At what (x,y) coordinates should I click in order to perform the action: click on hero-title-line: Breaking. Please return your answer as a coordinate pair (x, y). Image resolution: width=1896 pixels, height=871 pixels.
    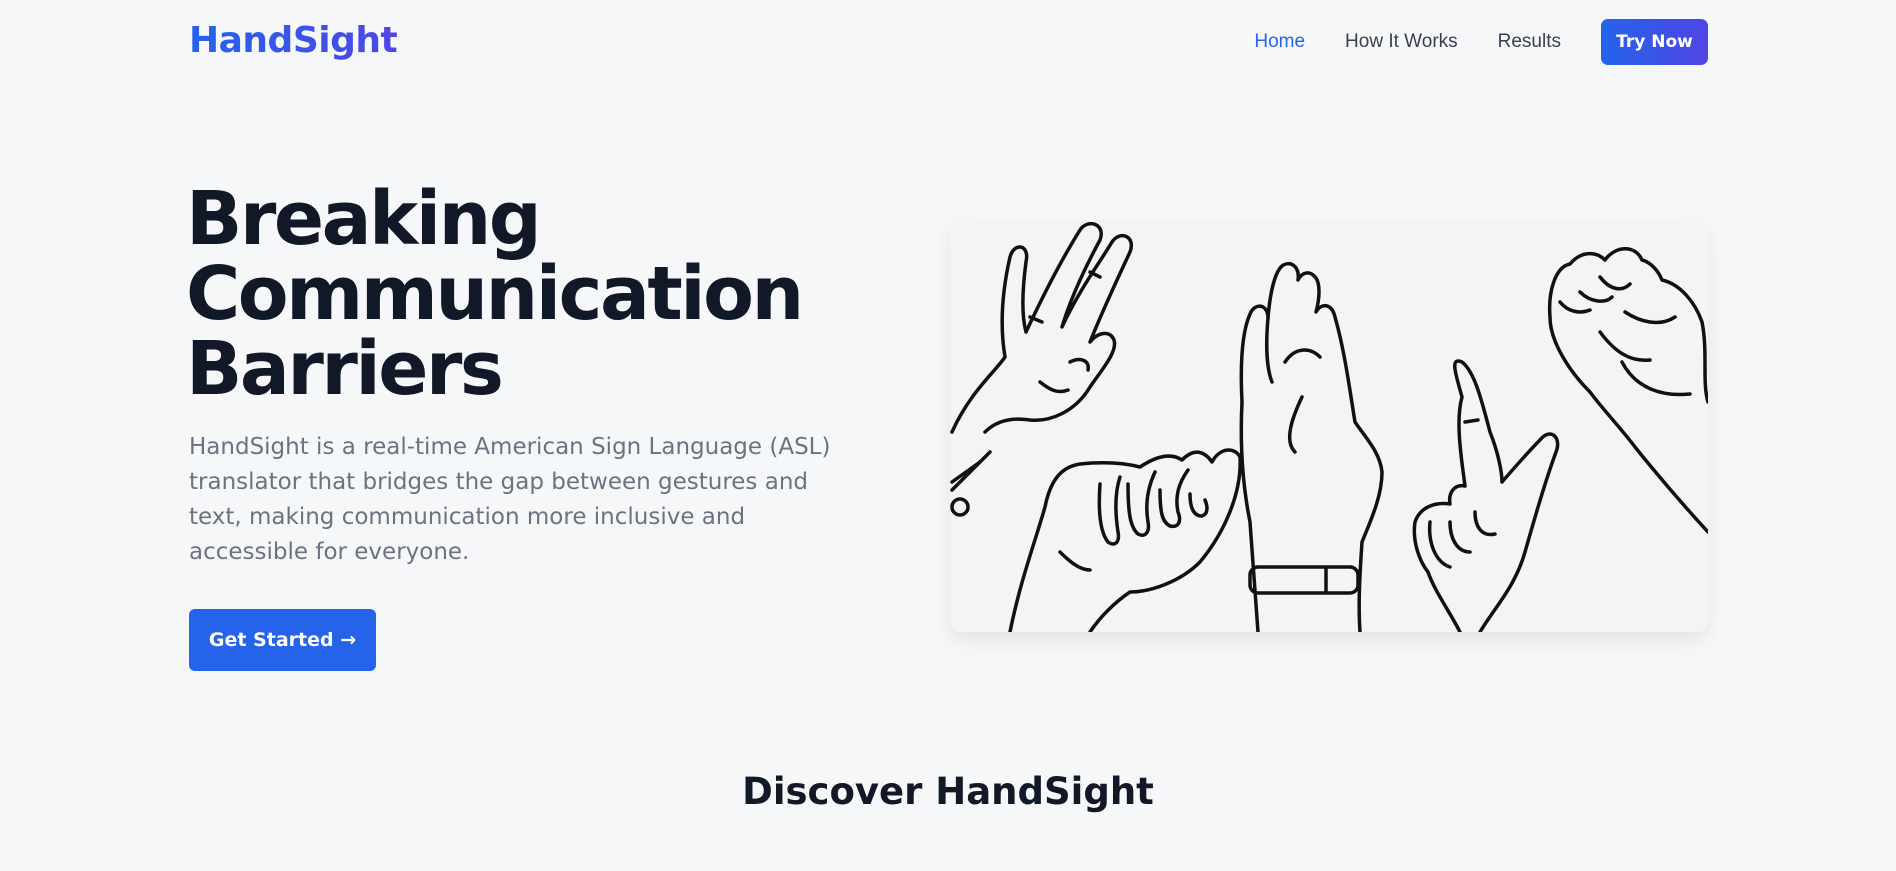
    Looking at the image, I should click on (364, 219).